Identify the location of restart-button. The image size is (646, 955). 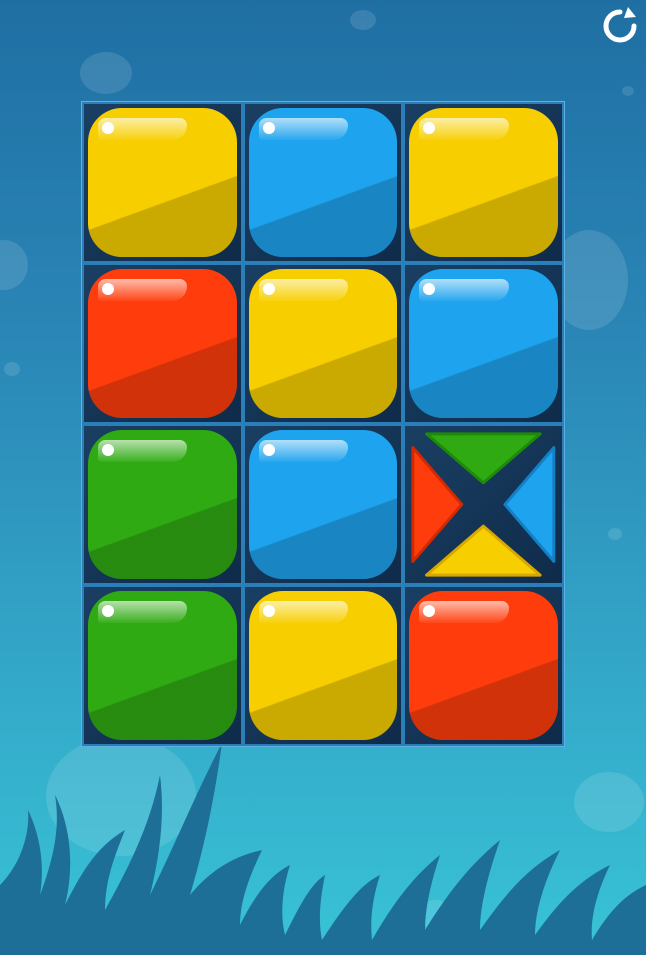
(620, 26).